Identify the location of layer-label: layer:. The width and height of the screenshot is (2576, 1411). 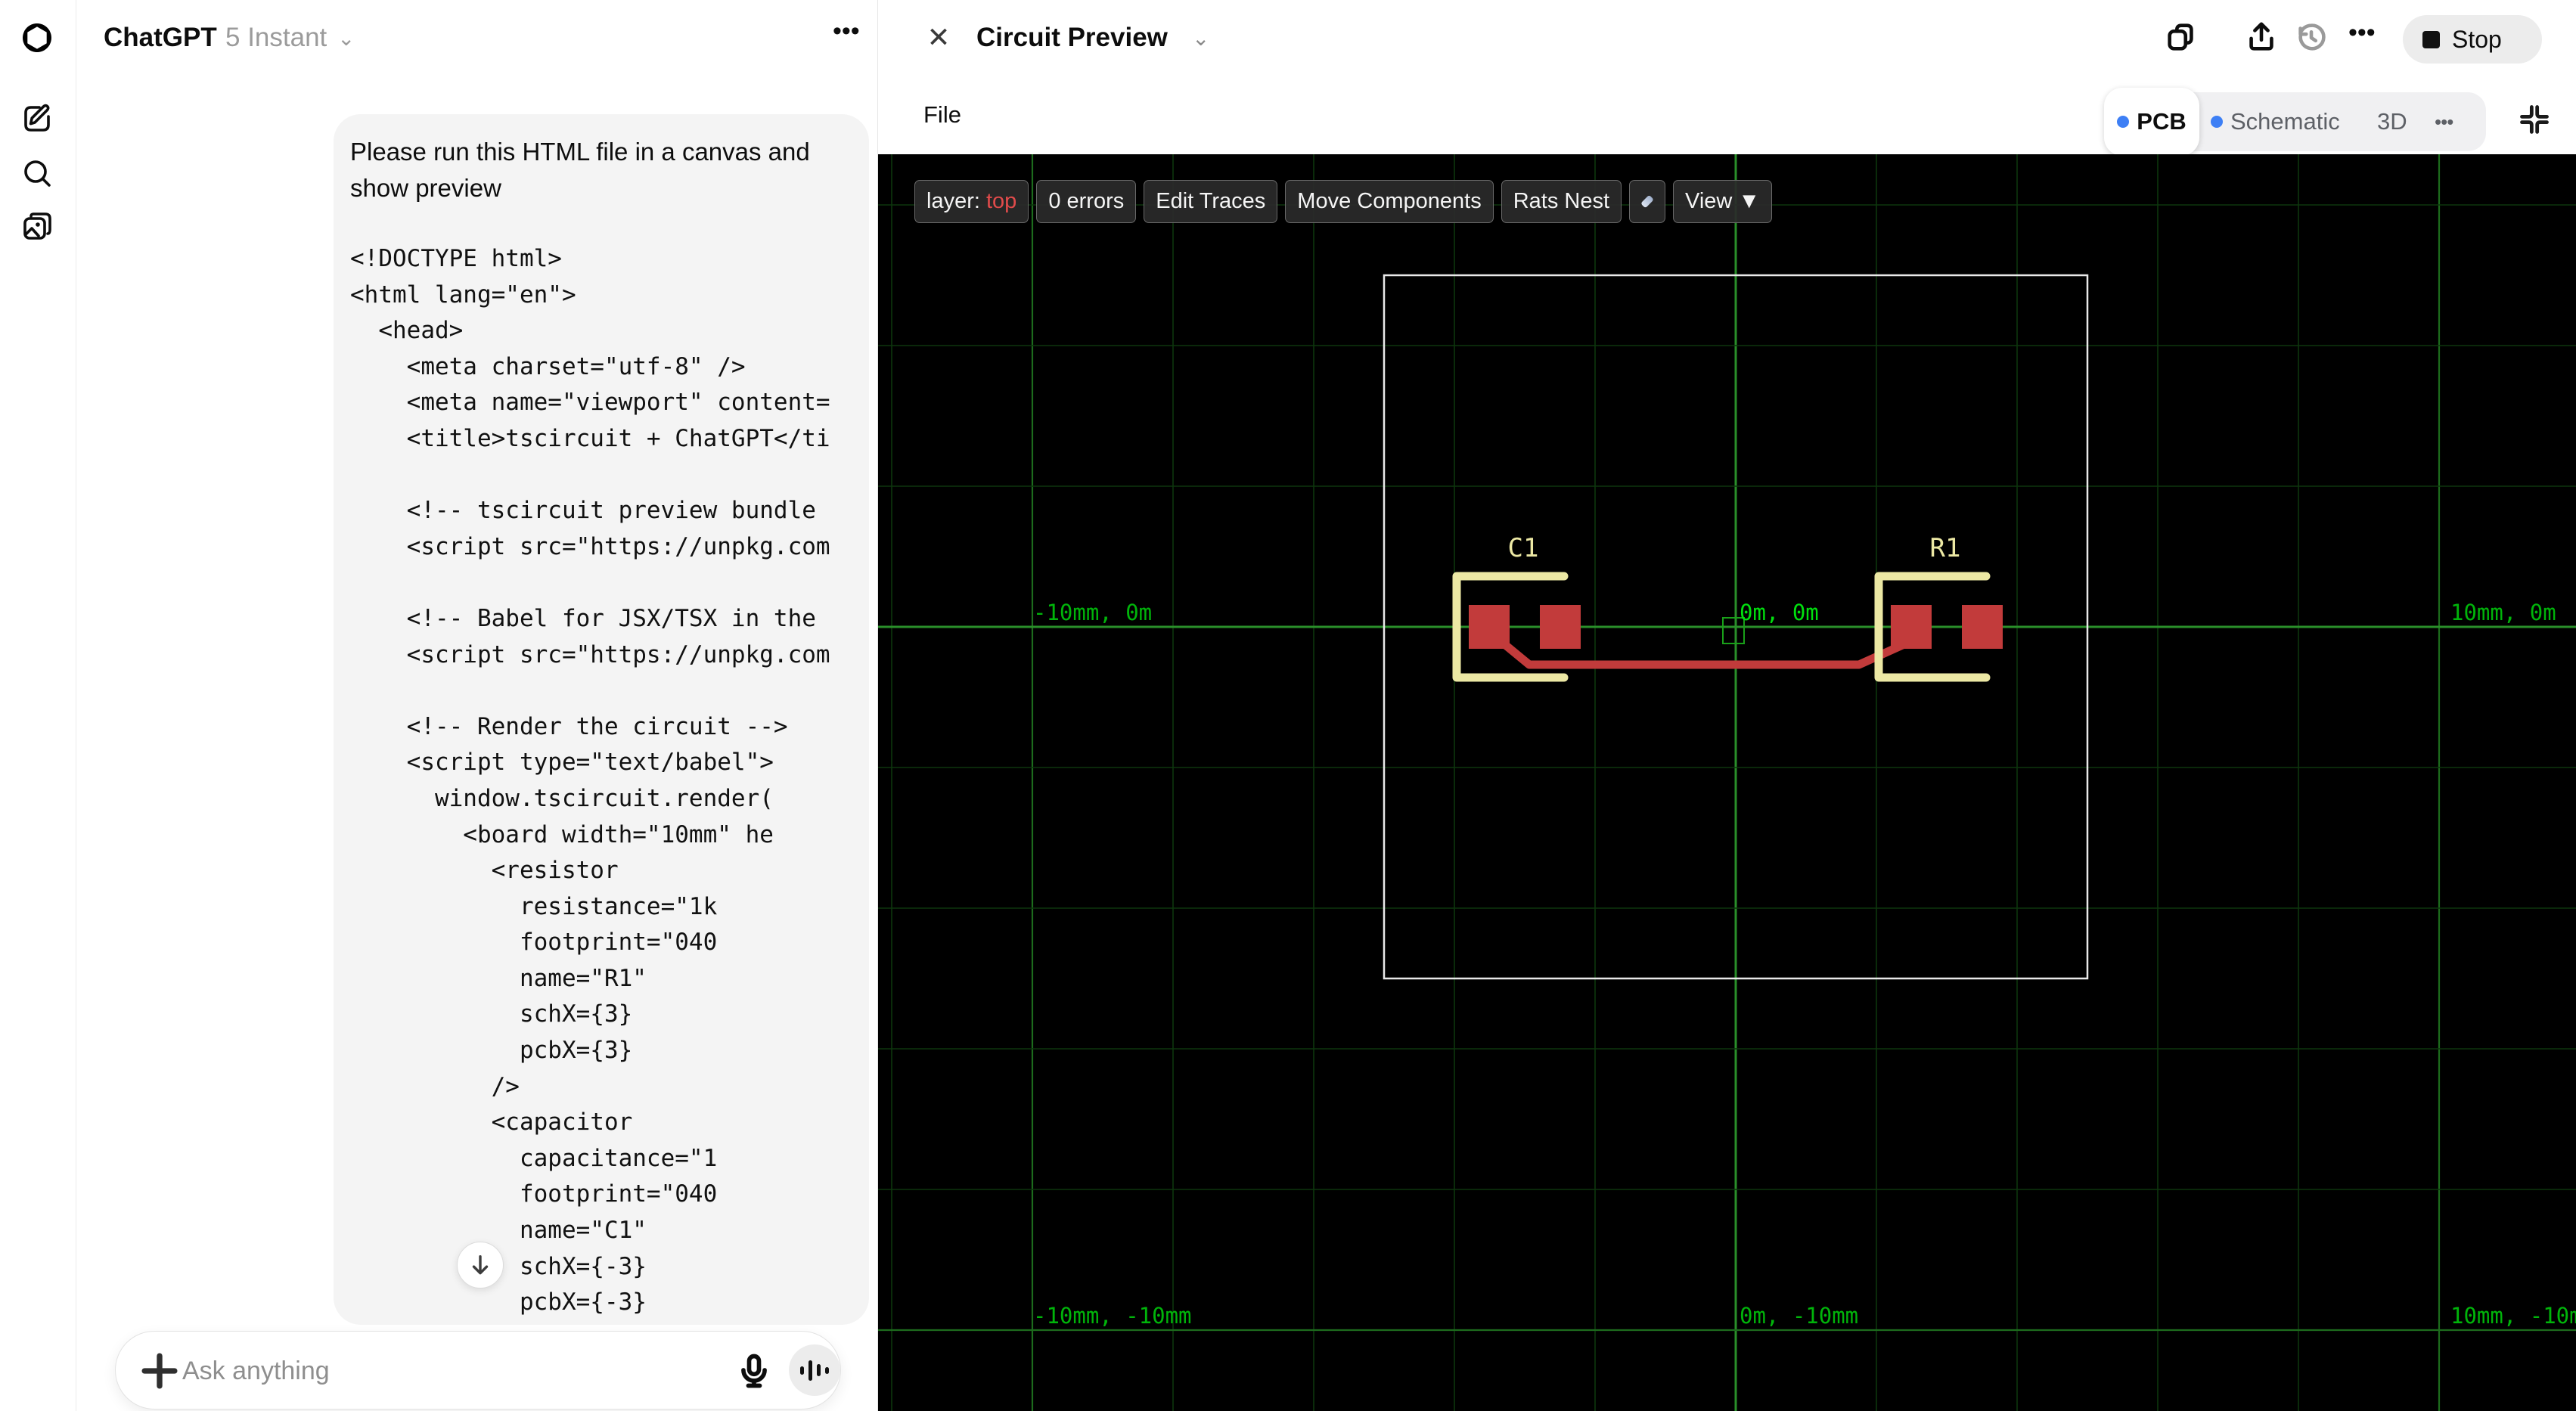
(956, 201).